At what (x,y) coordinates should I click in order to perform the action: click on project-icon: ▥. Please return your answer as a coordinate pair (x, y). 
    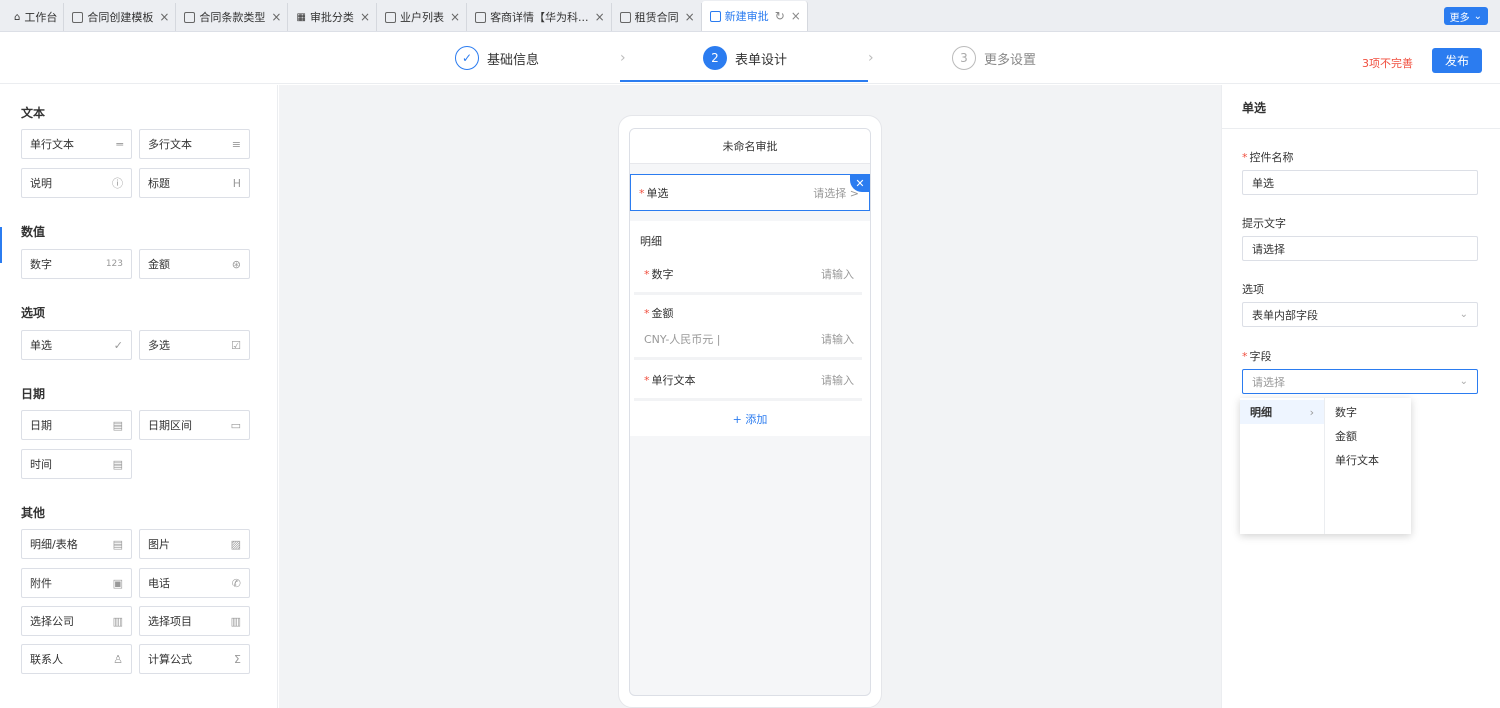
    Looking at the image, I should click on (235, 621).